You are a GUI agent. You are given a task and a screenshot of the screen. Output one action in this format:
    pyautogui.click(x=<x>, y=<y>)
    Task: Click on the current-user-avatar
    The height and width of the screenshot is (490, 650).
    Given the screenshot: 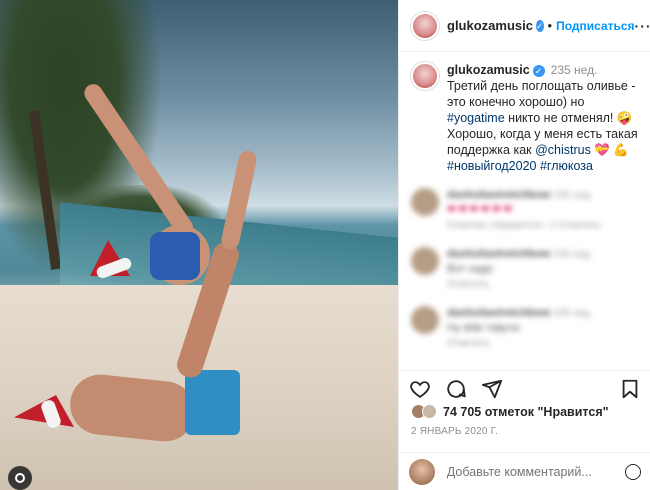 What is the action you would take?
    pyautogui.click(x=422, y=471)
    